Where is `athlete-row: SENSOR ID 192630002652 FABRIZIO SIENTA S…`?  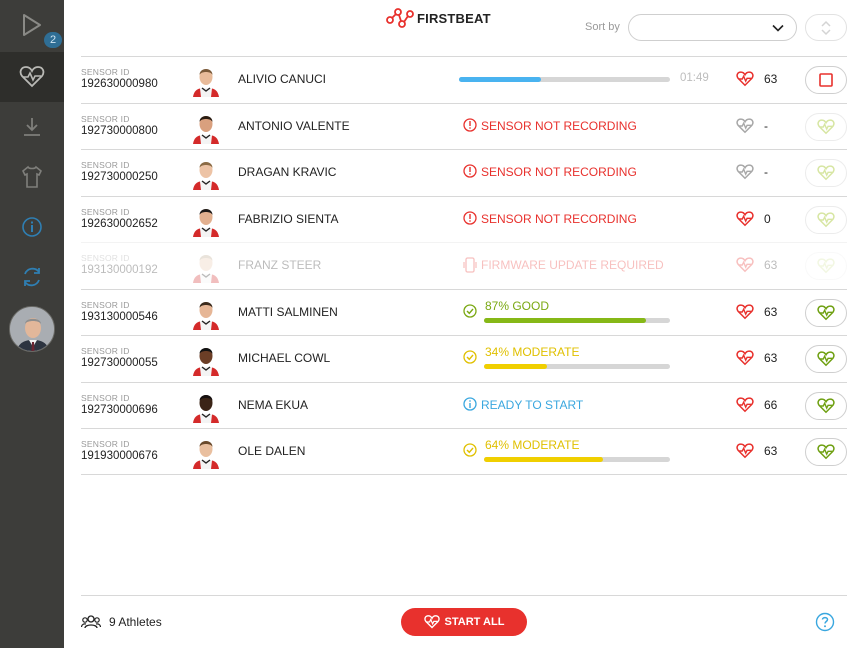
athlete-row: SENSOR ID 192630002652 FABRIZIO SIENTA S… is located at coordinates (464, 219).